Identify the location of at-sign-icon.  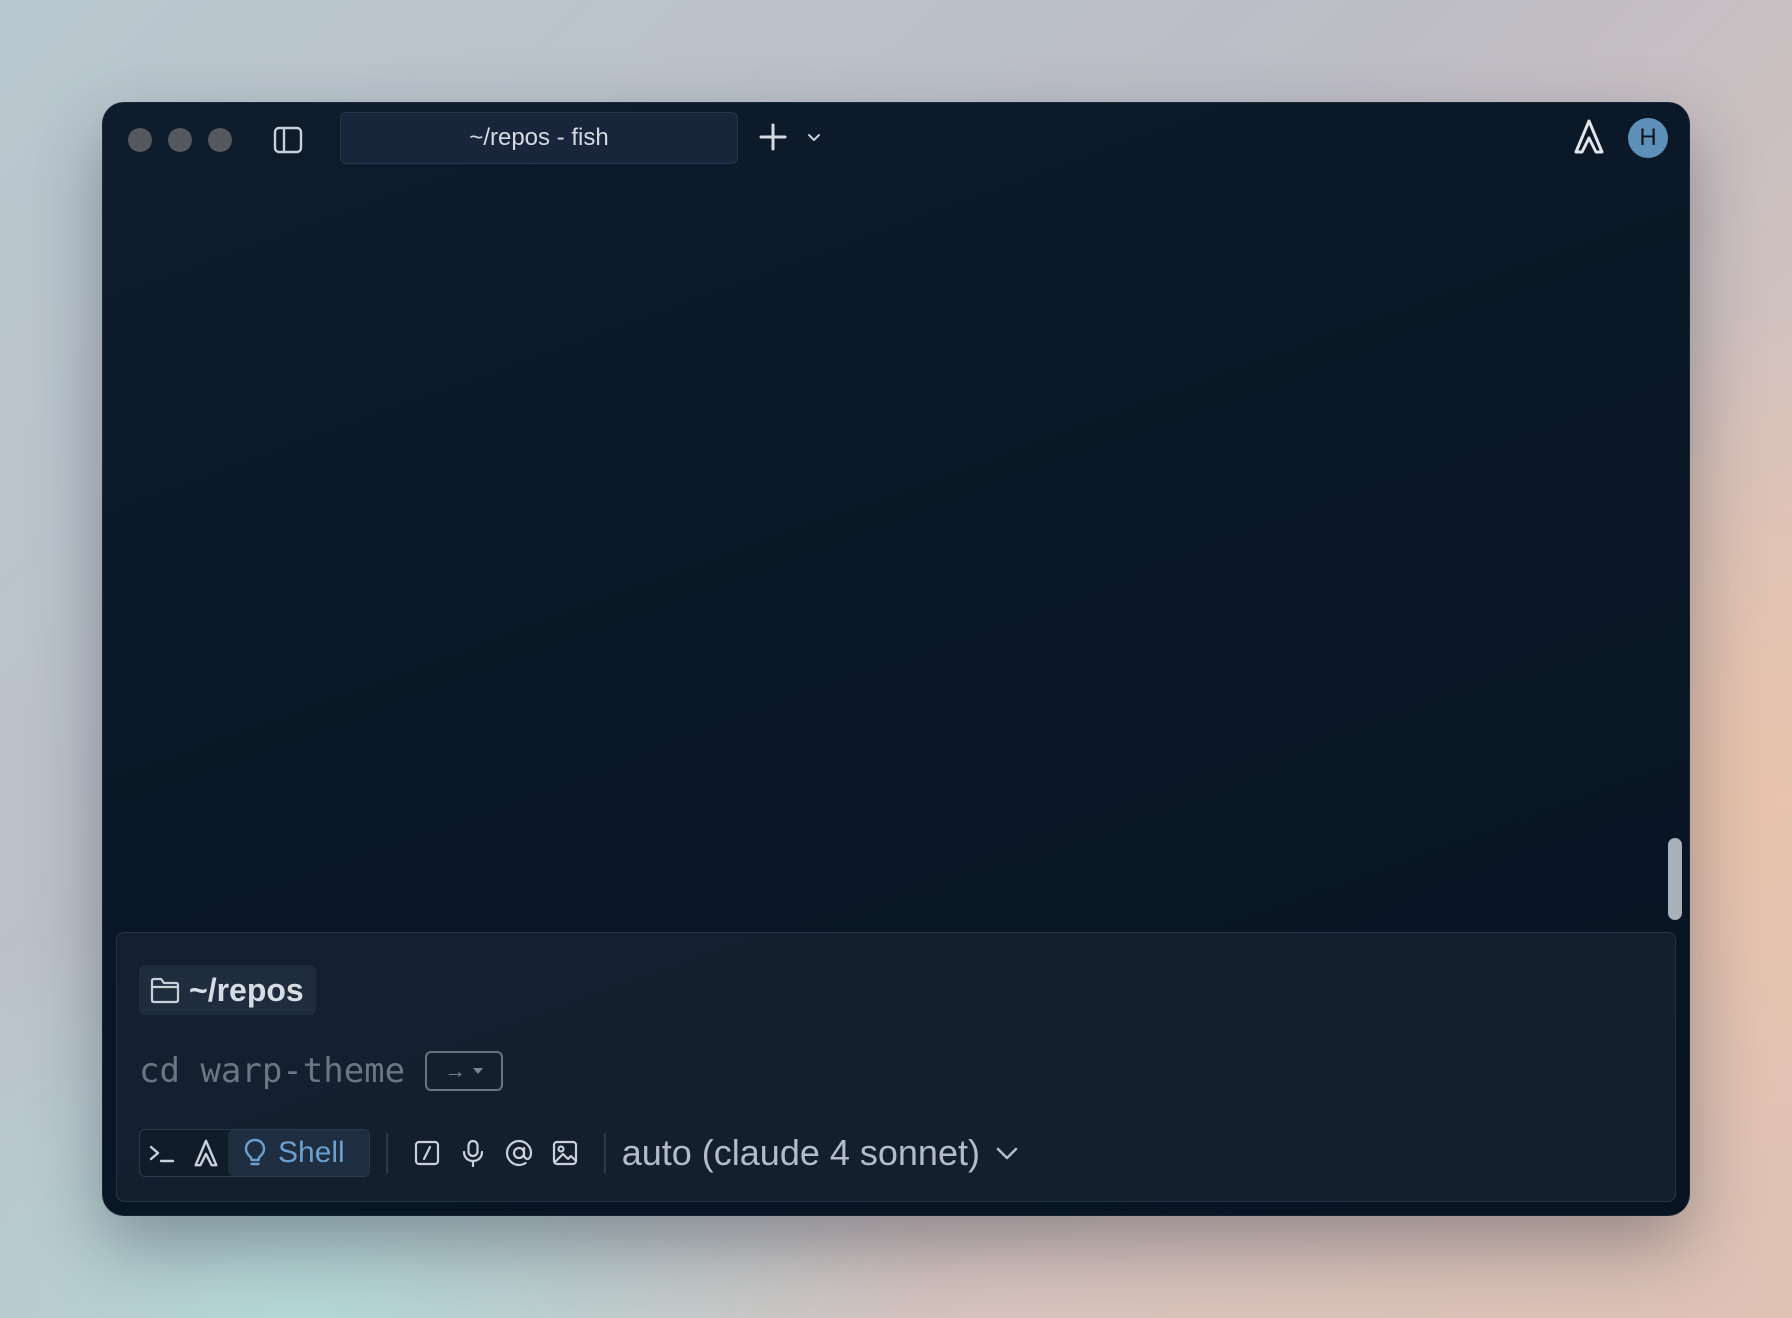
(519, 1153).